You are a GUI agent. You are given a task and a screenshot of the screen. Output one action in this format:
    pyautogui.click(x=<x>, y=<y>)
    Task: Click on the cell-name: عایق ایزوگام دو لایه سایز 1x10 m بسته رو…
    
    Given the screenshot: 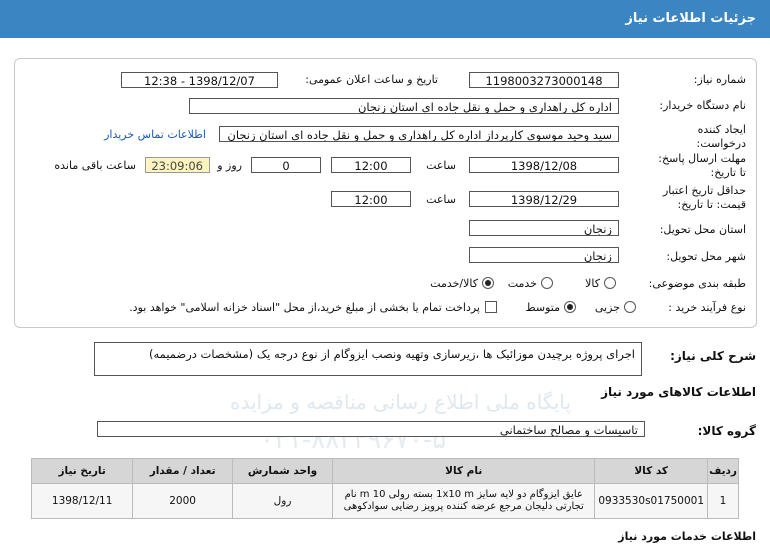 What is the action you would take?
    pyautogui.click(x=464, y=501)
    